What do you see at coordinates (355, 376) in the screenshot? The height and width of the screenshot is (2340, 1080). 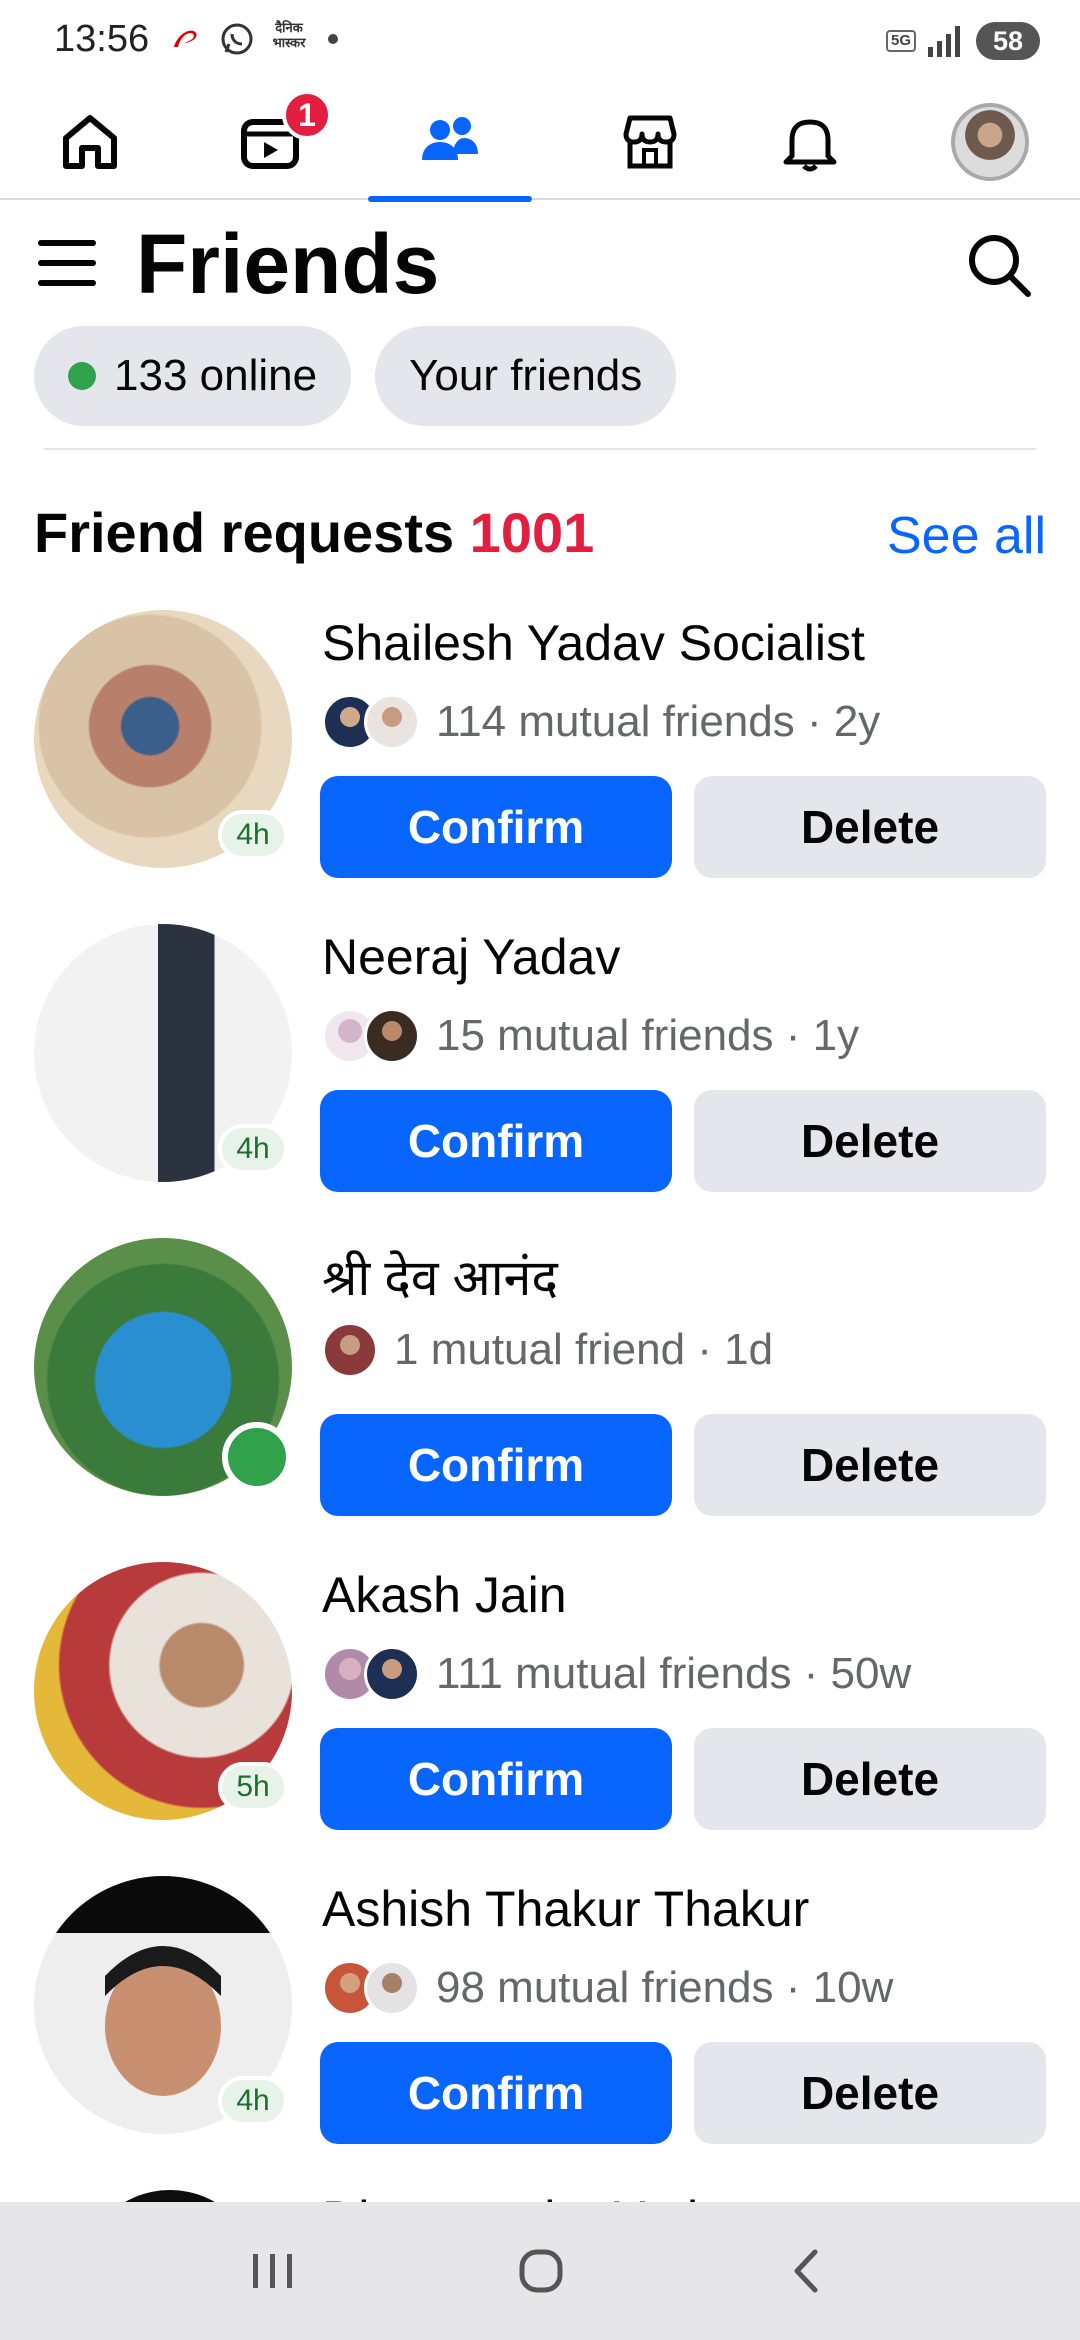 I see `filter-chips: 133 online Your friends` at bounding box center [355, 376].